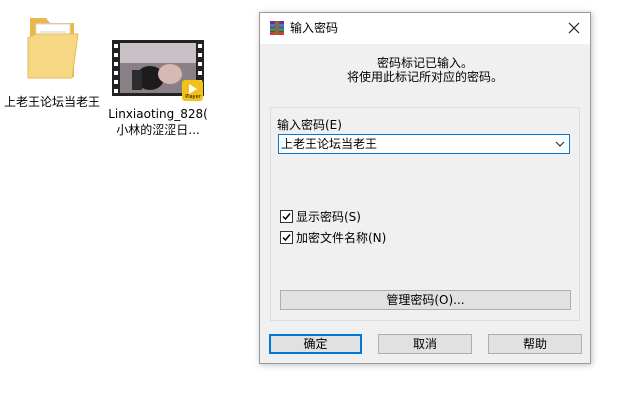  I want to click on show-password-label: 显示密码(S), so click(328, 217).